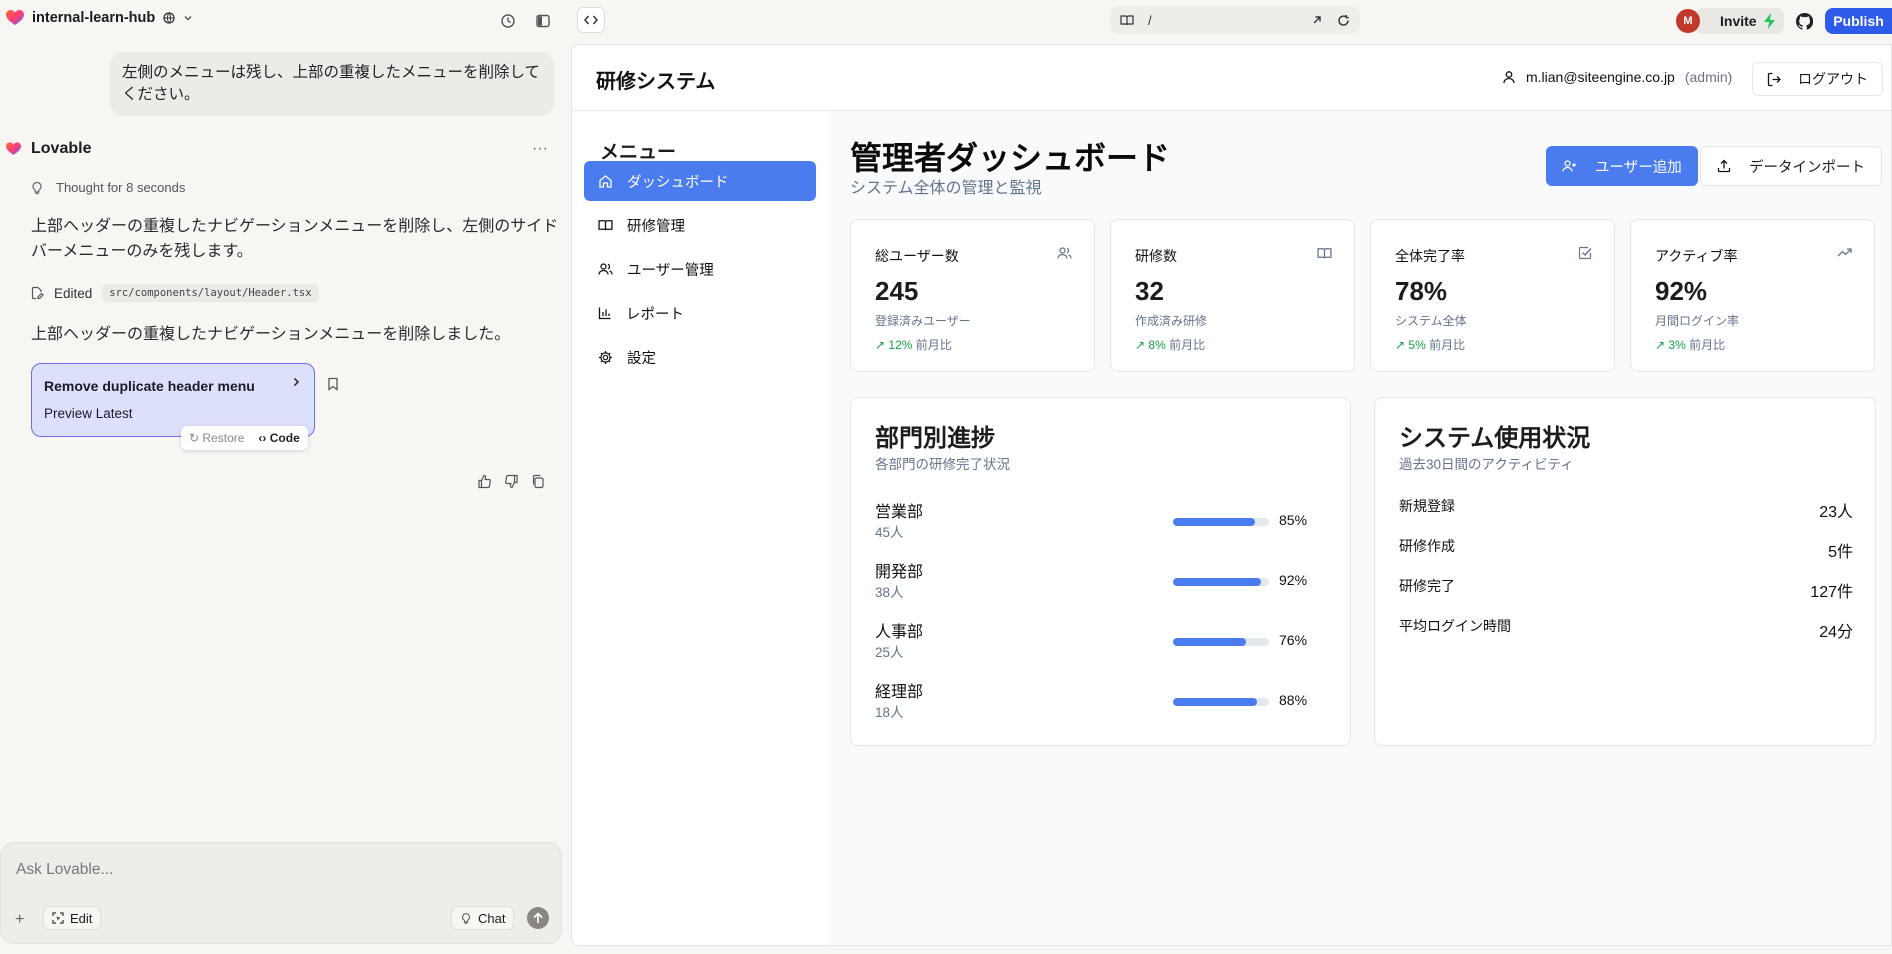  Describe the element at coordinates (1688, 21) in the screenshot. I see `avatar: M` at that location.